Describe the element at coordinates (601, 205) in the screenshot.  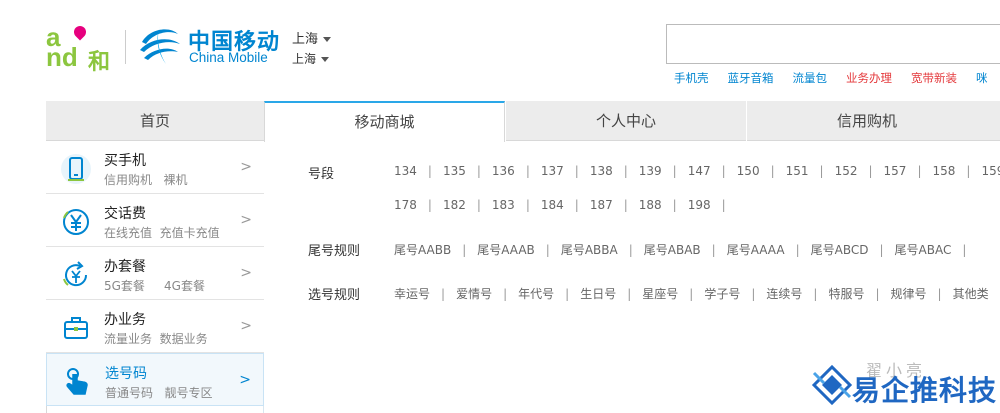
I see `segment-option: 187` at that location.